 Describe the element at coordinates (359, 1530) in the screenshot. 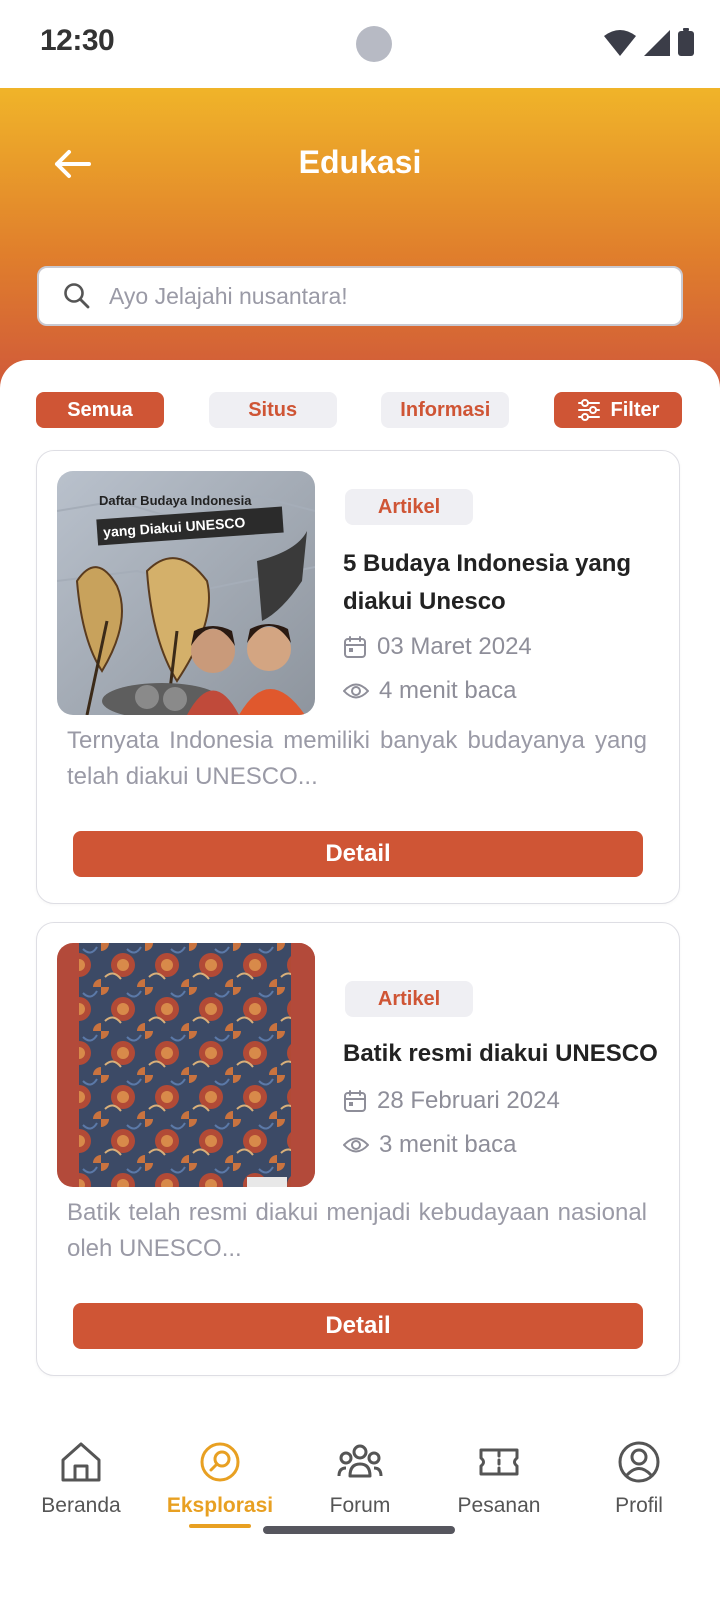

I see `home-indicator` at that location.